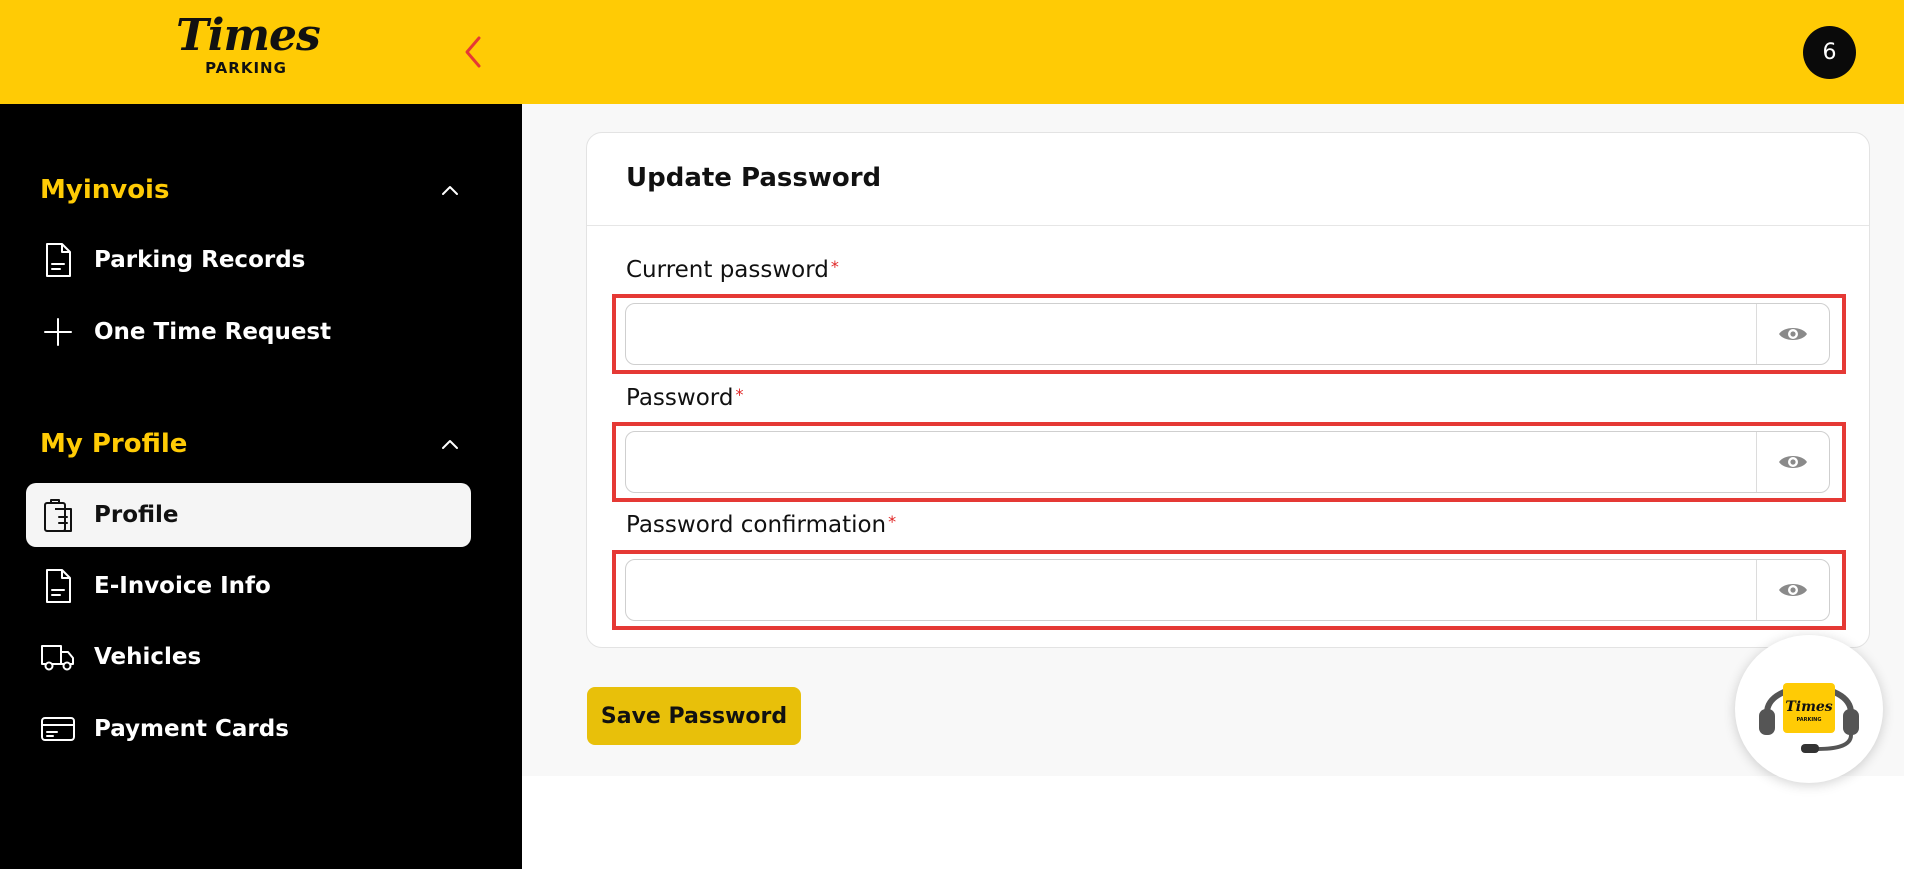  I want to click on sidebar-item-e-invoice-info: E-Invoice Info, so click(248, 586).